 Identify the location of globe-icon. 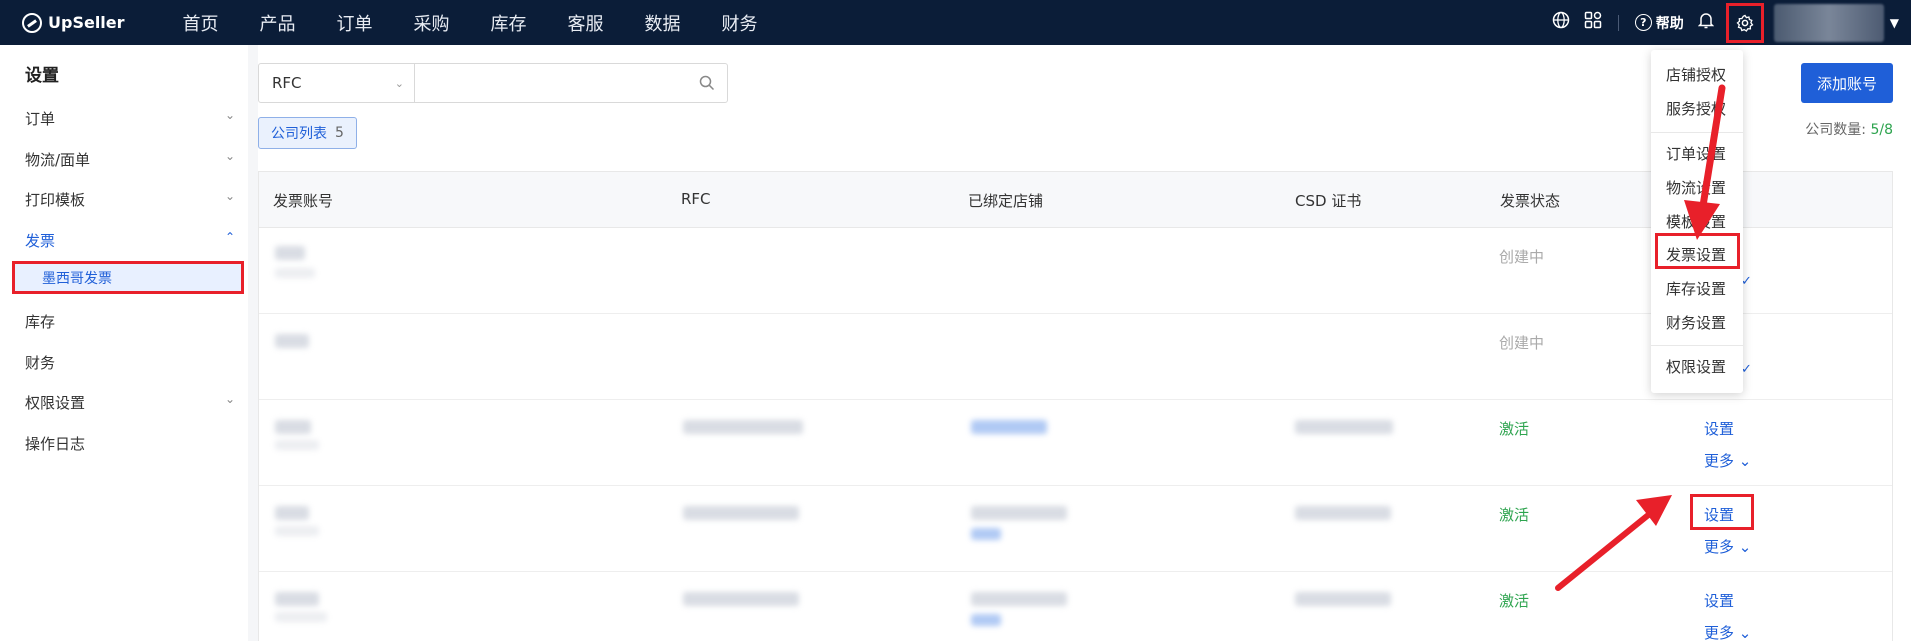
(1561, 22).